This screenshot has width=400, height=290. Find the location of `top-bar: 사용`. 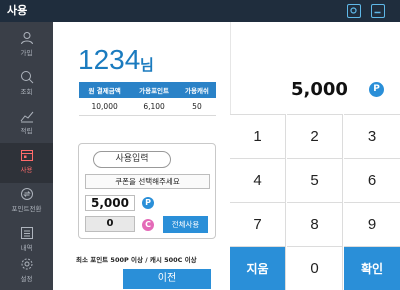

top-bar: 사용 is located at coordinates (200, 11).